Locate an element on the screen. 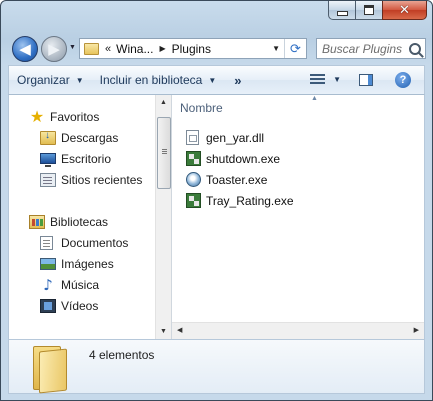 The height and width of the screenshot is (401, 433). nav-item-favorites: ★ Favoritos is located at coordinates (64, 116).